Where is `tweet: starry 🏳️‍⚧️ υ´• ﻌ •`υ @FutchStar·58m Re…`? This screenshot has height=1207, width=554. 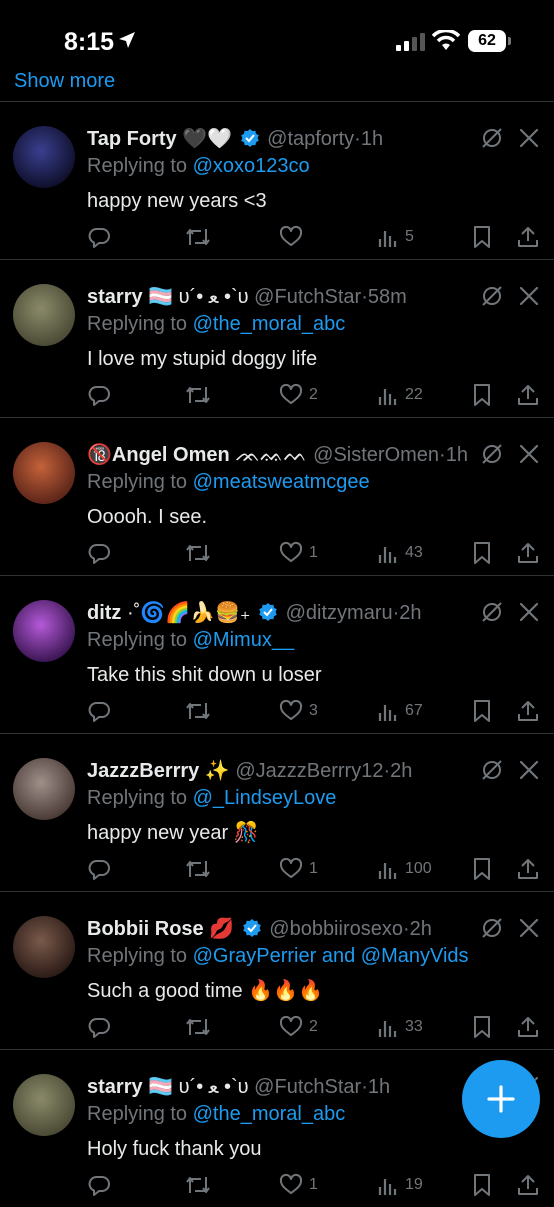
tweet: starry 🏳️‍⚧️ υ´• ﻌ •`υ @FutchStar·58m Re… is located at coordinates (277, 339).